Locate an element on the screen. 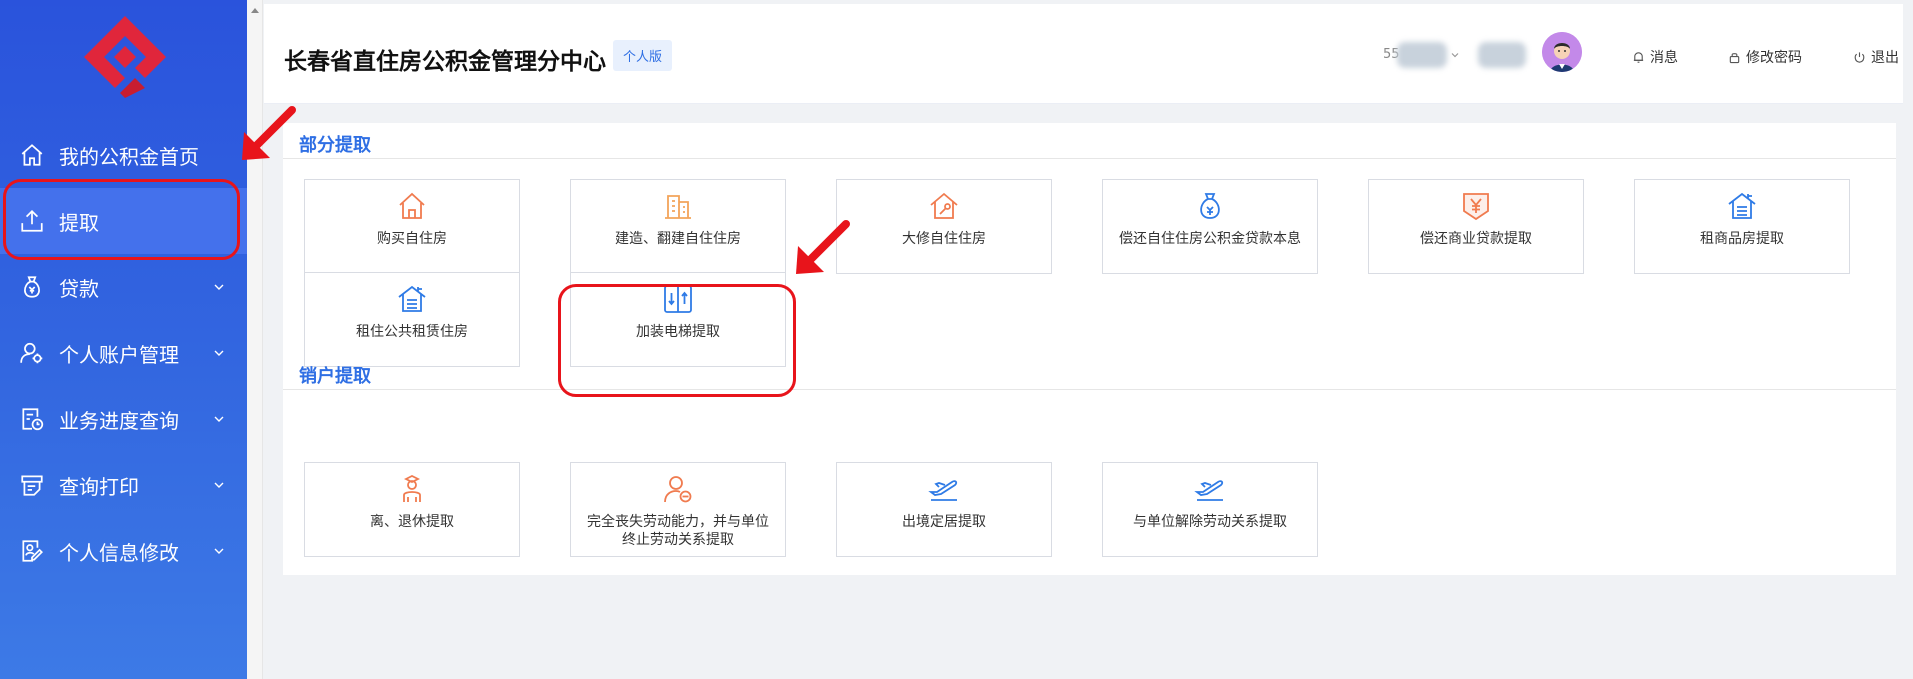  messages-link: 消息 is located at coordinates (1655, 57).